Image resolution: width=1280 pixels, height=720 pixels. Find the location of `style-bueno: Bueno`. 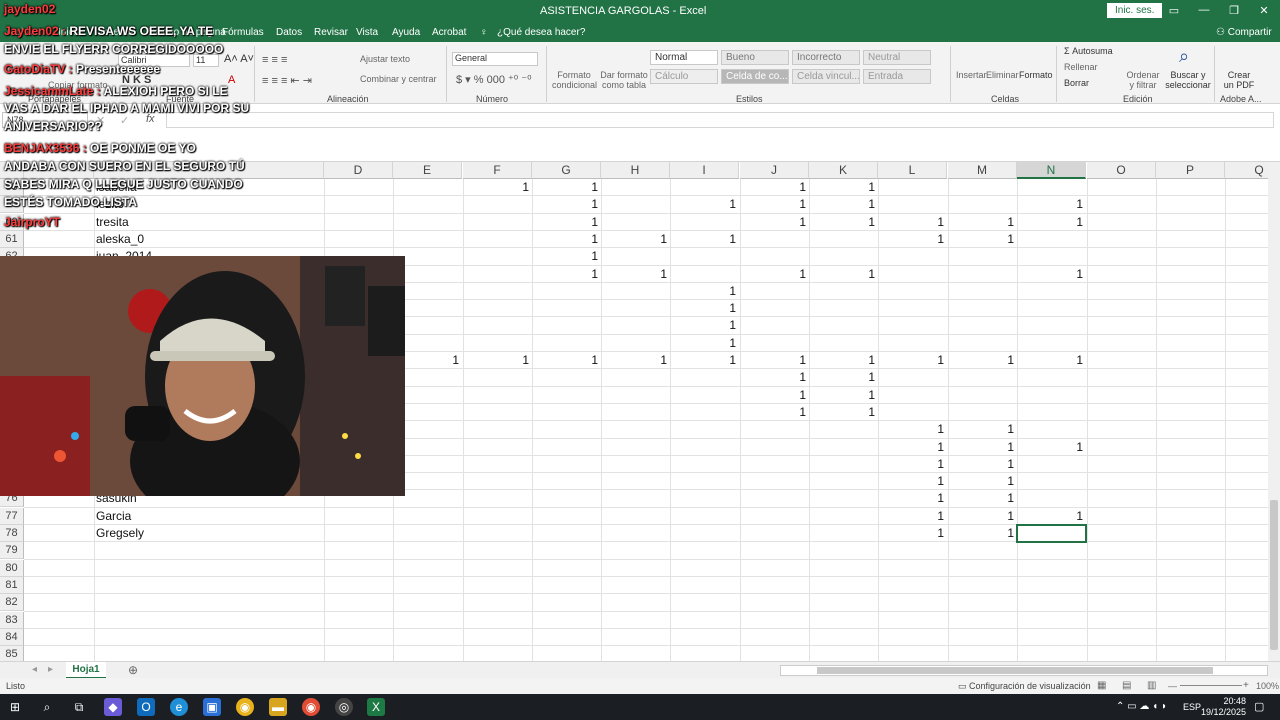

style-bueno: Bueno is located at coordinates (755, 57).